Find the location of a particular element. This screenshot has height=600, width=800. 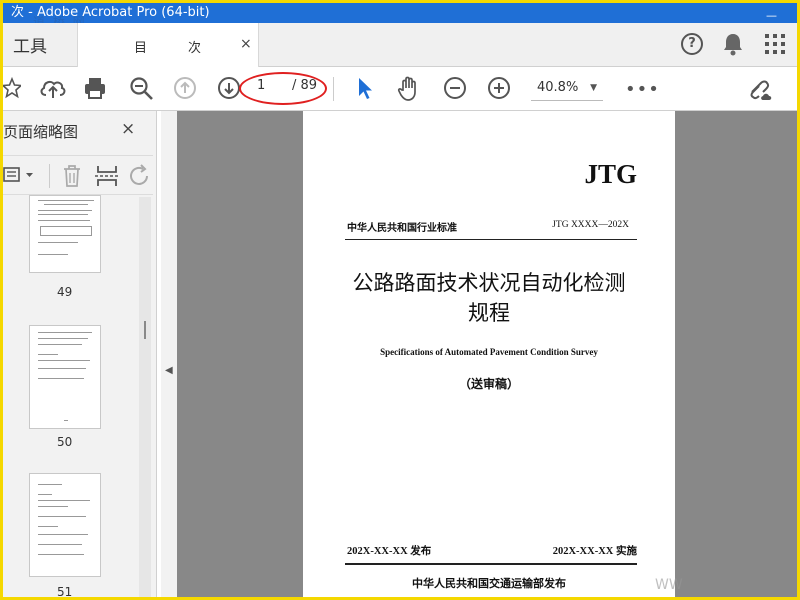

search-zoom-icon is located at coordinates (142, 89).